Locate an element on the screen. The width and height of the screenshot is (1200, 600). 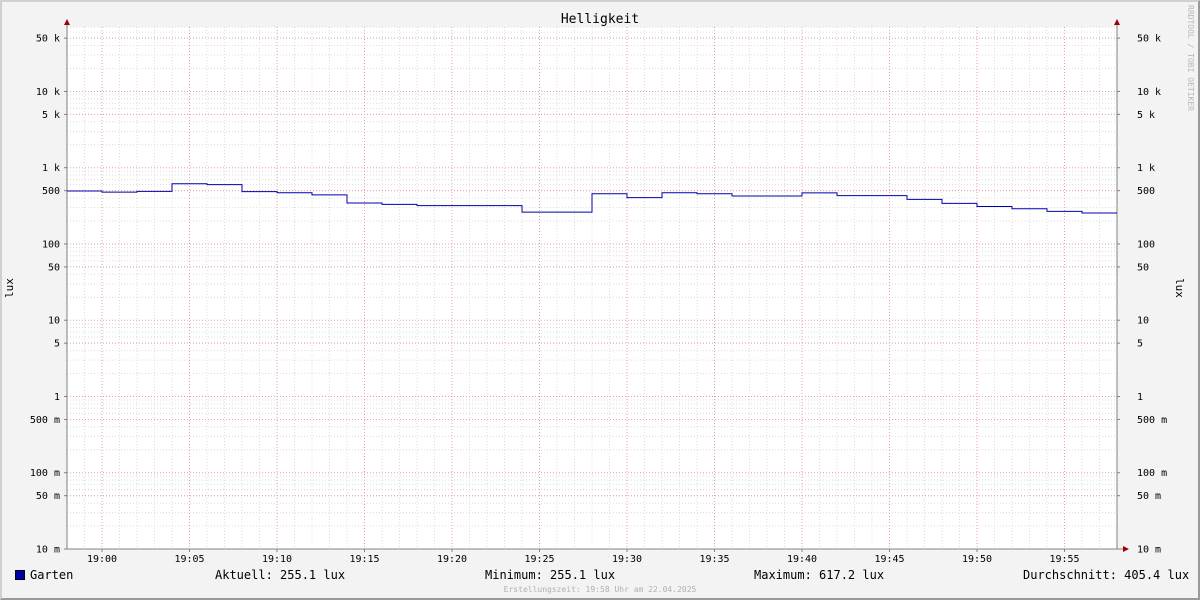
y-tick-label-right: 1 k is located at coordinates (1146, 168).